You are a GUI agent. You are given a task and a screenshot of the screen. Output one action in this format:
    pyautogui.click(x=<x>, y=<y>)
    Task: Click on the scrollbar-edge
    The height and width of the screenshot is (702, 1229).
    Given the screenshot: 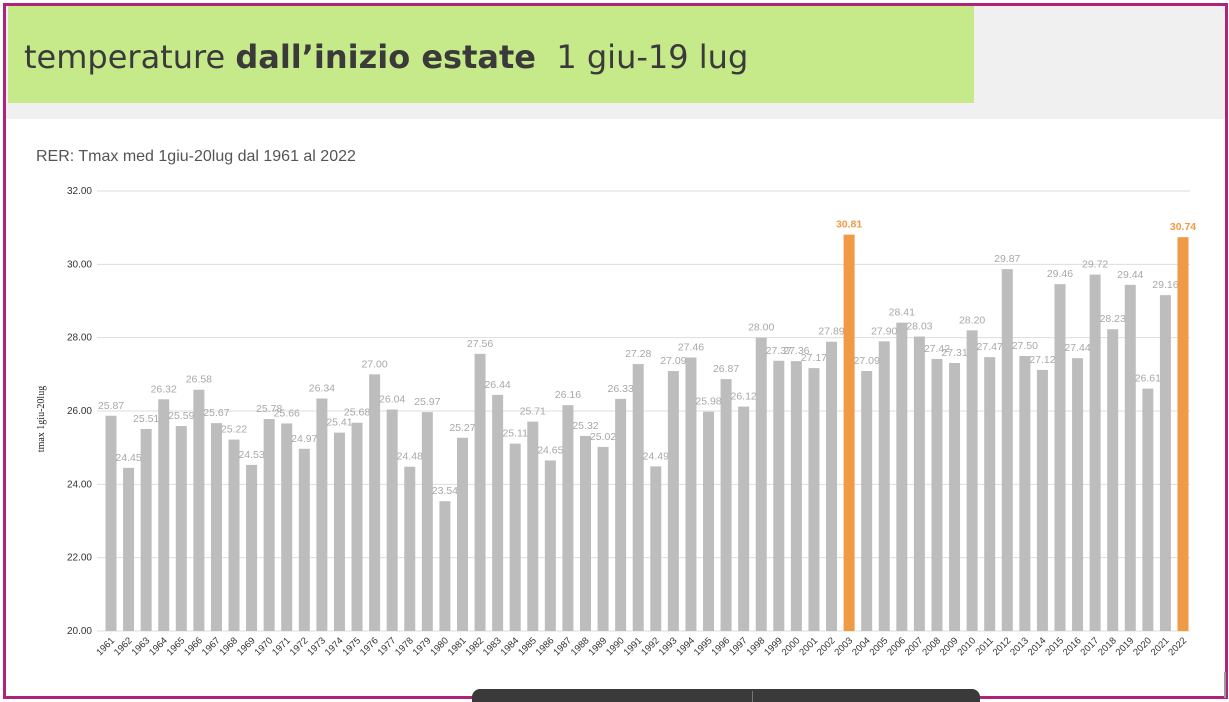 What is the action you would take?
    pyautogui.click(x=1225, y=685)
    